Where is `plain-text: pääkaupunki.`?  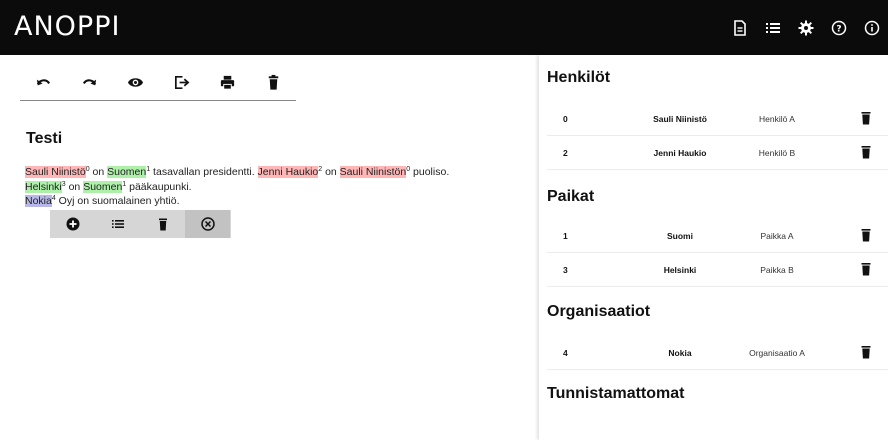
plain-text: pääkaupunki. is located at coordinates (159, 186).